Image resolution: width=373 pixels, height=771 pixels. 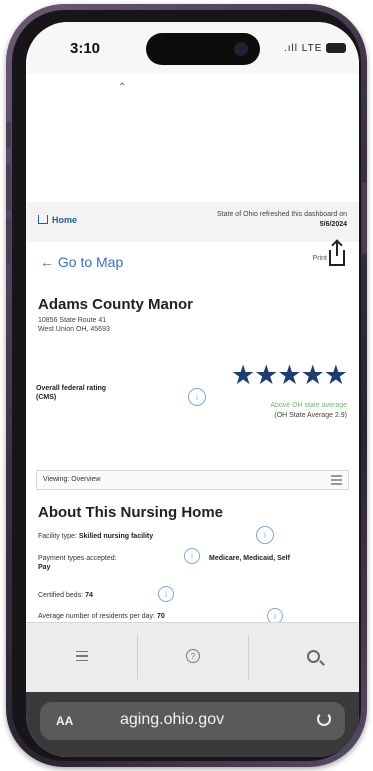 What do you see at coordinates (96, 616) in the screenshot?
I see `residents-label: Average number of residents per day:` at bounding box center [96, 616].